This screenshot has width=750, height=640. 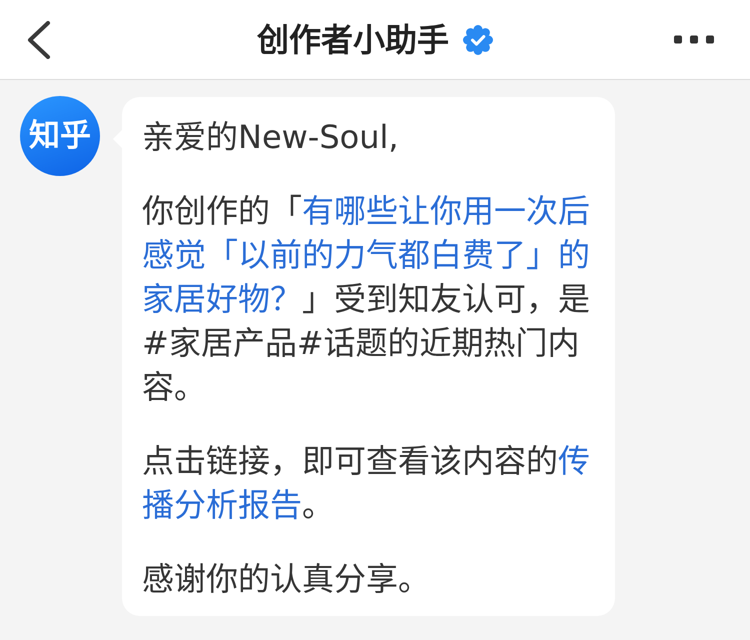 What do you see at coordinates (366, 483) in the screenshot?
I see `message-paragraph: 点击链接，即可查看该内容的传播分析报告。` at bounding box center [366, 483].